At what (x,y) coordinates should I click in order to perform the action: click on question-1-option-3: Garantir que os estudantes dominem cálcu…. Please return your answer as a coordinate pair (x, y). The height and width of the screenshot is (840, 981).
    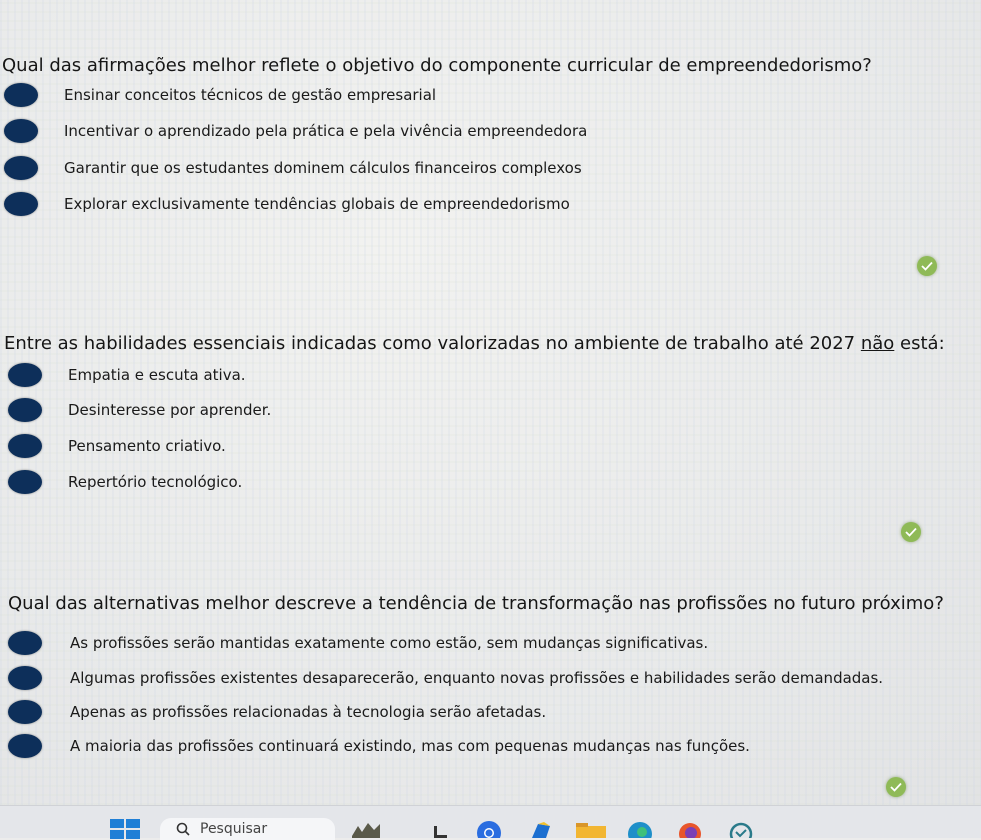
    Looking at the image, I should click on (293, 168).